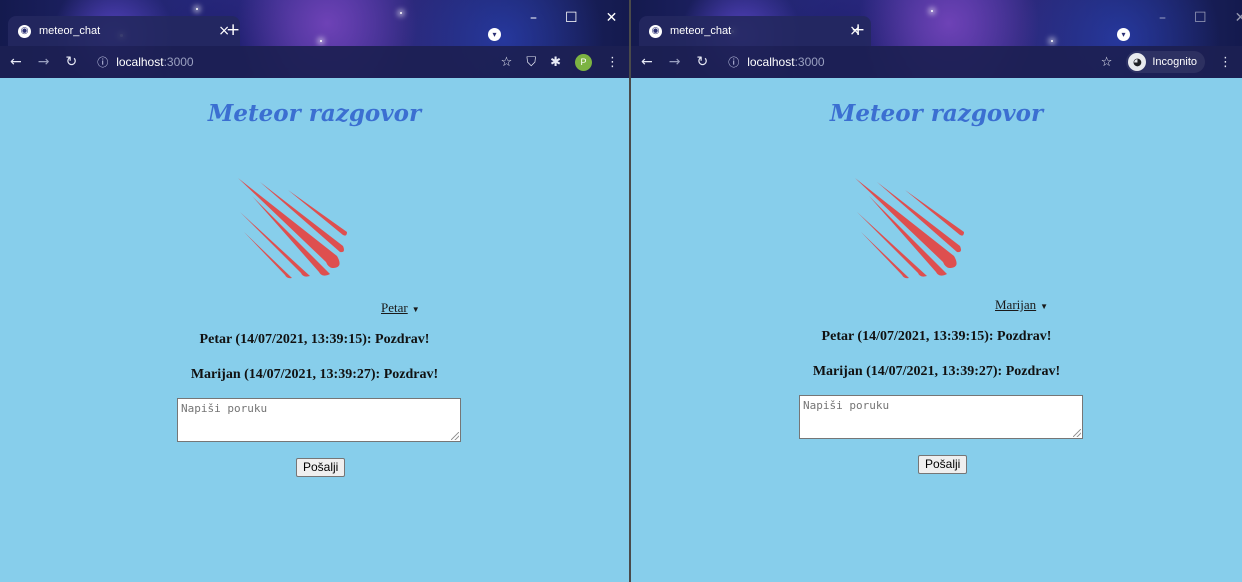 Image resolution: width=1242 pixels, height=582 pixels. I want to click on extension-shield-icon: ⛉, so click(531, 62).